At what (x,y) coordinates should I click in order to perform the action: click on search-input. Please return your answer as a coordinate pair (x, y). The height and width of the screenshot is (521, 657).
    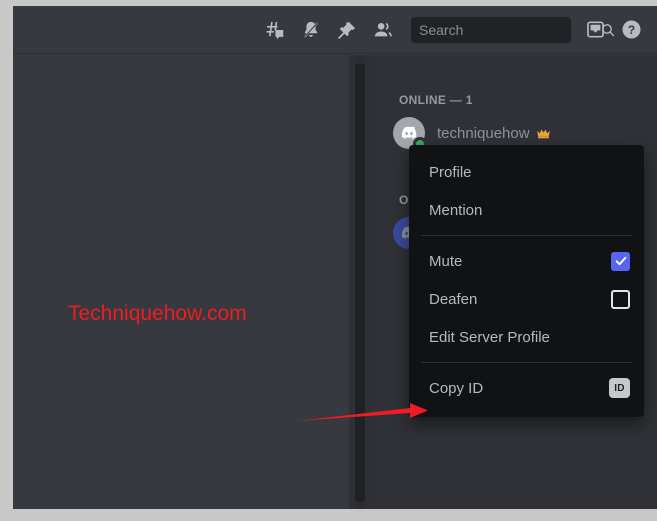
    Looking at the image, I should click on (509, 29).